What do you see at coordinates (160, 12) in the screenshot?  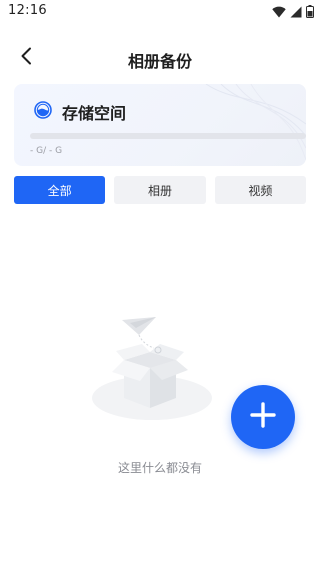 I see `status-bar: 12:16` at bounding box center [160, 12].